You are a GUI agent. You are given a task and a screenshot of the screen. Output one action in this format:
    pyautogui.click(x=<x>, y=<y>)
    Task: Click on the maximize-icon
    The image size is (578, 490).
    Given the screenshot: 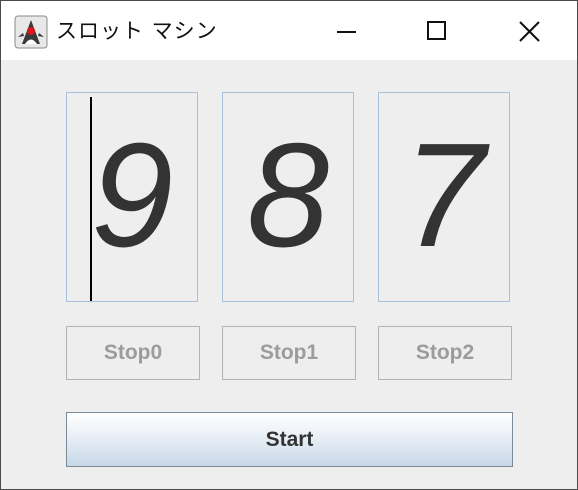 What is the action you would take?
    pyautogui.click(x=436, y=30)
    